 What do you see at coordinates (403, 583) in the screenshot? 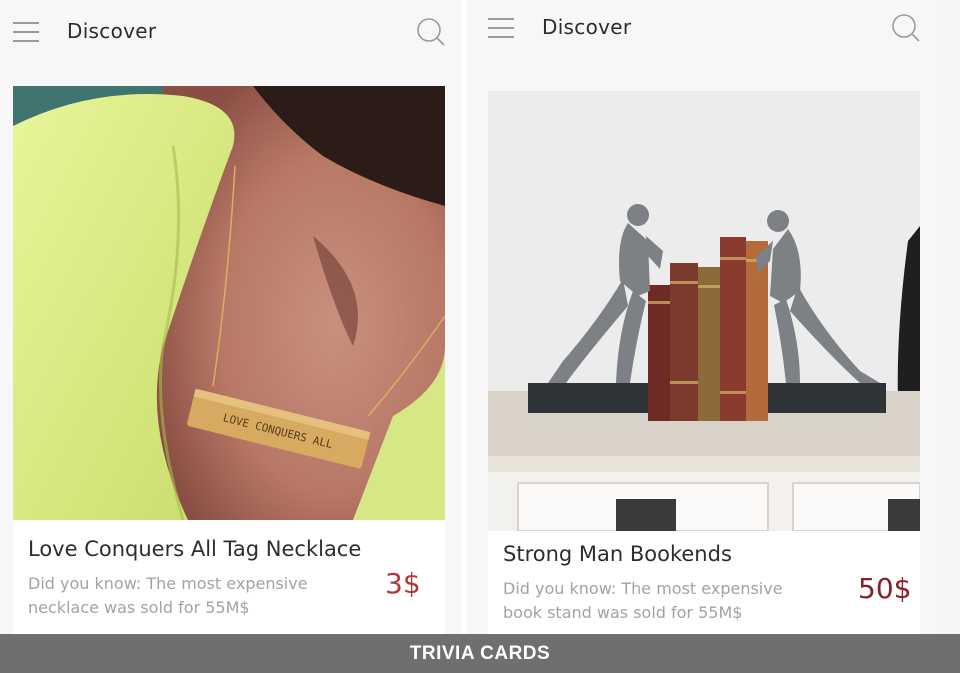
I see `product-price: 3$` at bounding box center [403, 583].